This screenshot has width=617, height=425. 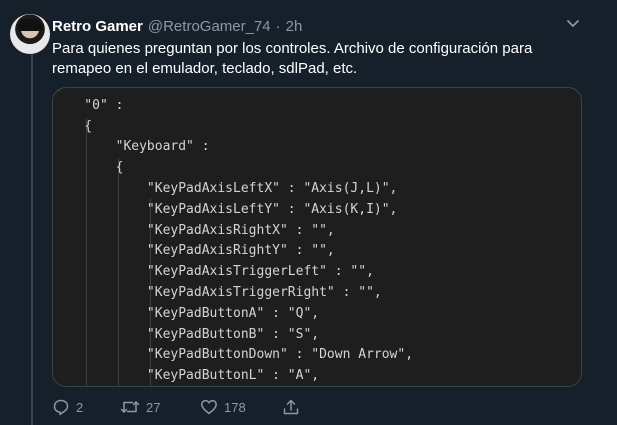 I want to click on code-line: "KeyPadButtonA" : "Q",, so click(x=186, y=313).